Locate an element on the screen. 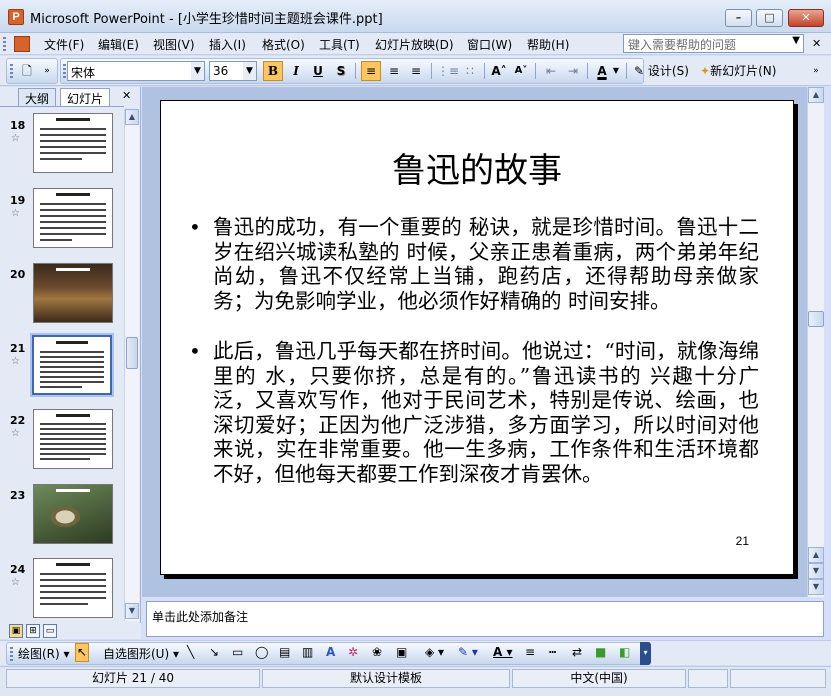 This screenshot has width=831, height=696. align-left-icon: ≡ is located at coordinates (371, 71).